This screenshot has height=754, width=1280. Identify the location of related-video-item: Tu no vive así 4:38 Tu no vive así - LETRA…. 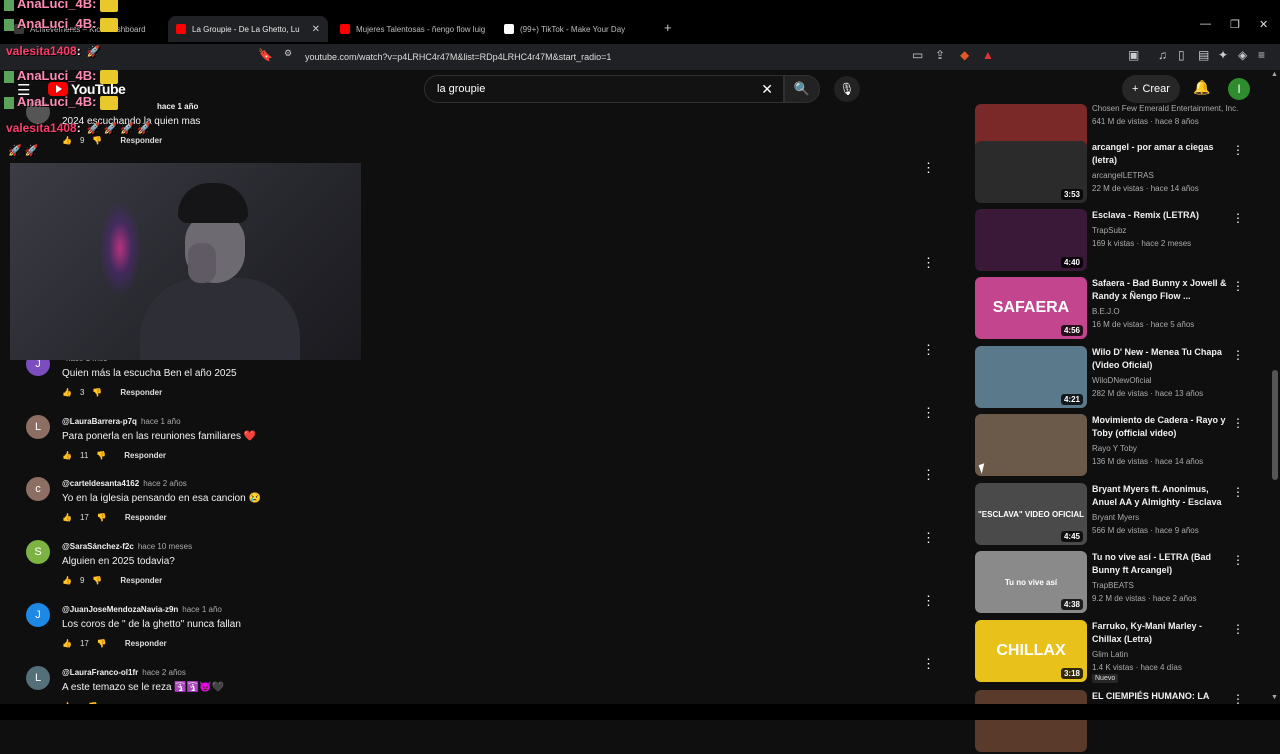
(1115, 583).